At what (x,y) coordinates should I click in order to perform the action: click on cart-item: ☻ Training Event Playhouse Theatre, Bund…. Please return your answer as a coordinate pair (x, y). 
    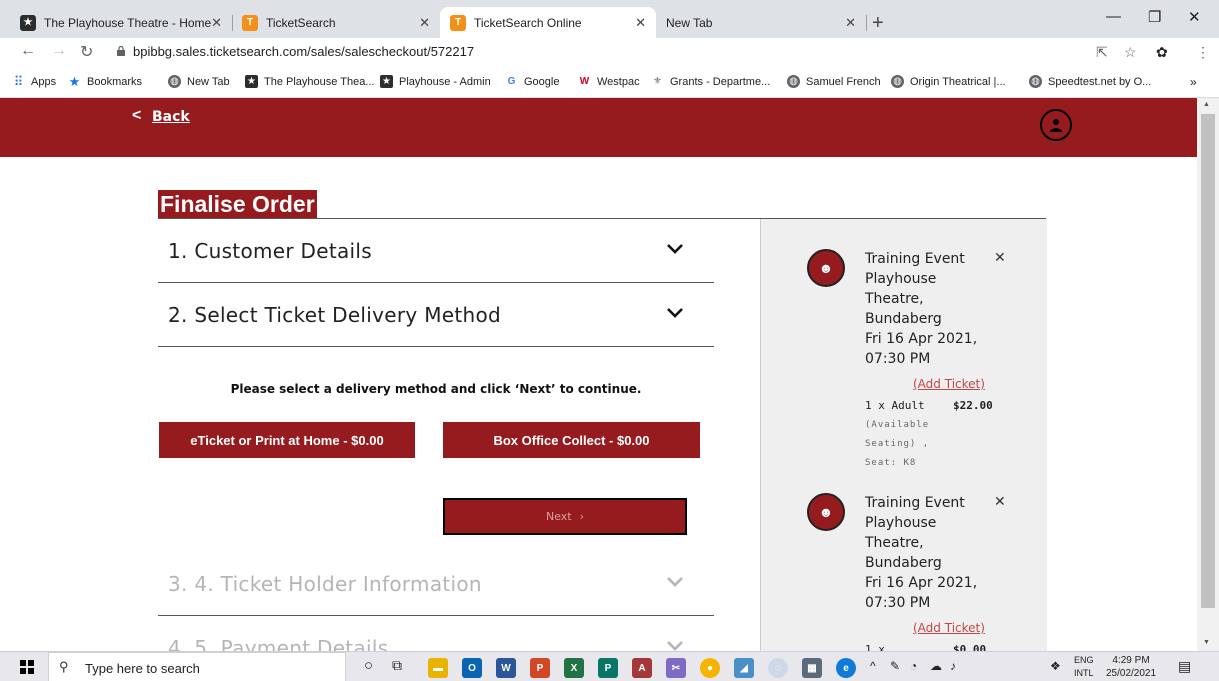
    Looking at the image, I should click on (904, 343).